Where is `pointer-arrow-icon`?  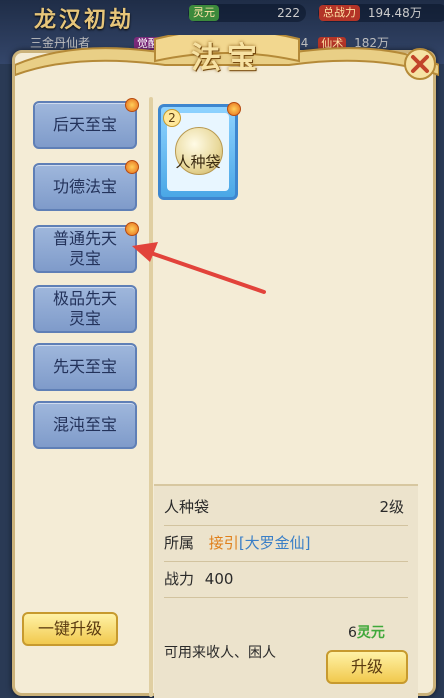
pointer-arrow-icon is located at coordinates (199, 268).